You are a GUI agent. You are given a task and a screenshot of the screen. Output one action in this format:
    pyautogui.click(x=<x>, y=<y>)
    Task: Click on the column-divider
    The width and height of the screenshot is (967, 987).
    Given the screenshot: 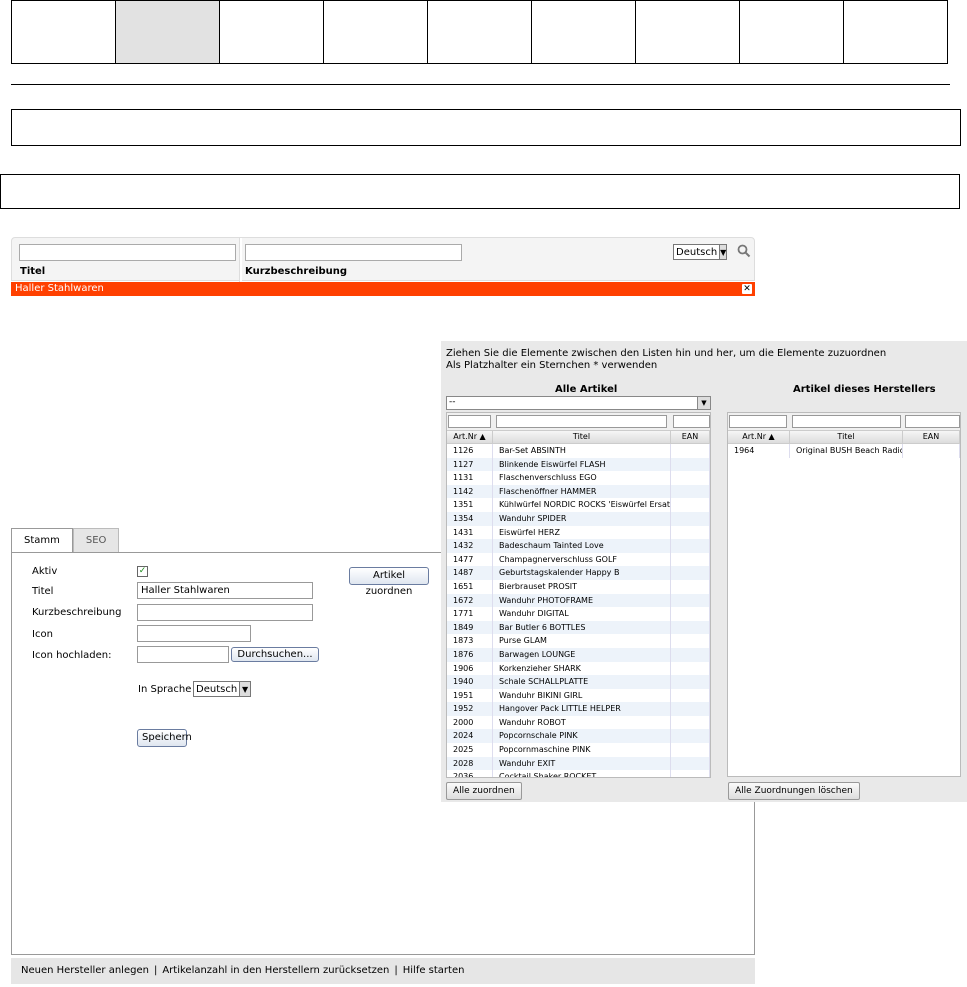 What is the action you would take?
    pyautogui.click(x=240, y=260)
    